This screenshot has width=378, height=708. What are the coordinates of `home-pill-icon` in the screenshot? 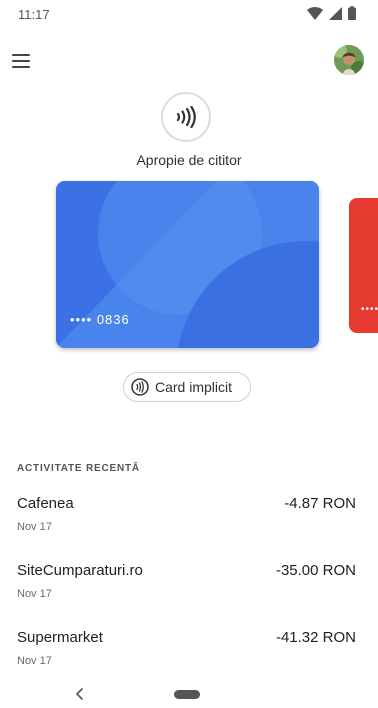 It's located at (187, 694).